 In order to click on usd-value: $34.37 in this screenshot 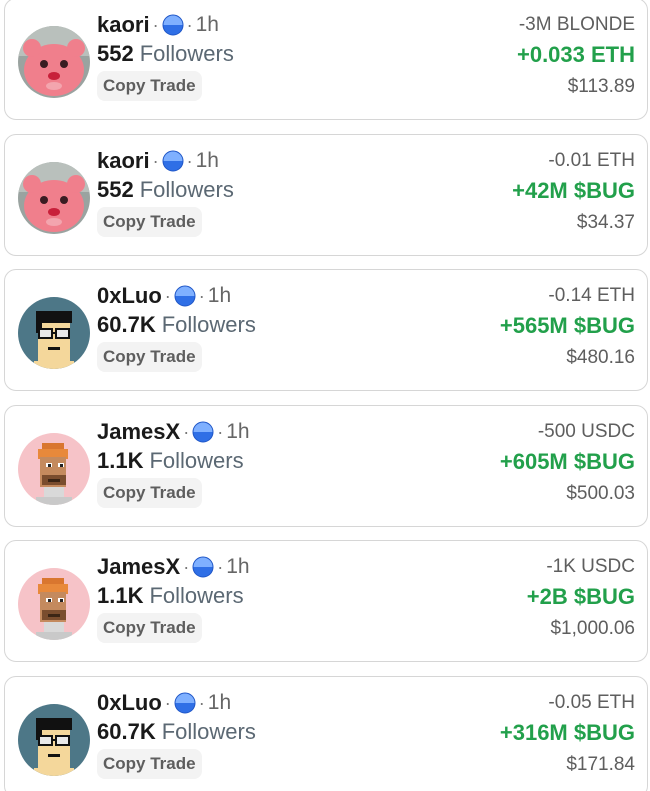, I will do `click(605, 222)`.